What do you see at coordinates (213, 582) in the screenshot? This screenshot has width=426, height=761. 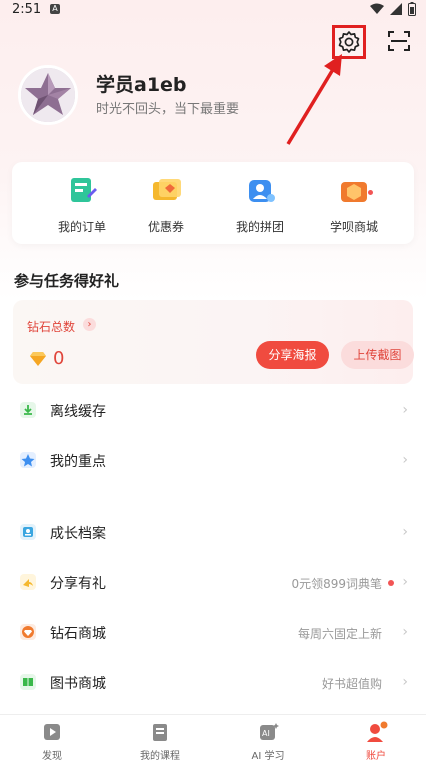 I see `menu-row-share-gift: 分享有礼 0元领899词典笔 ›` at bounding box center [213, 582].